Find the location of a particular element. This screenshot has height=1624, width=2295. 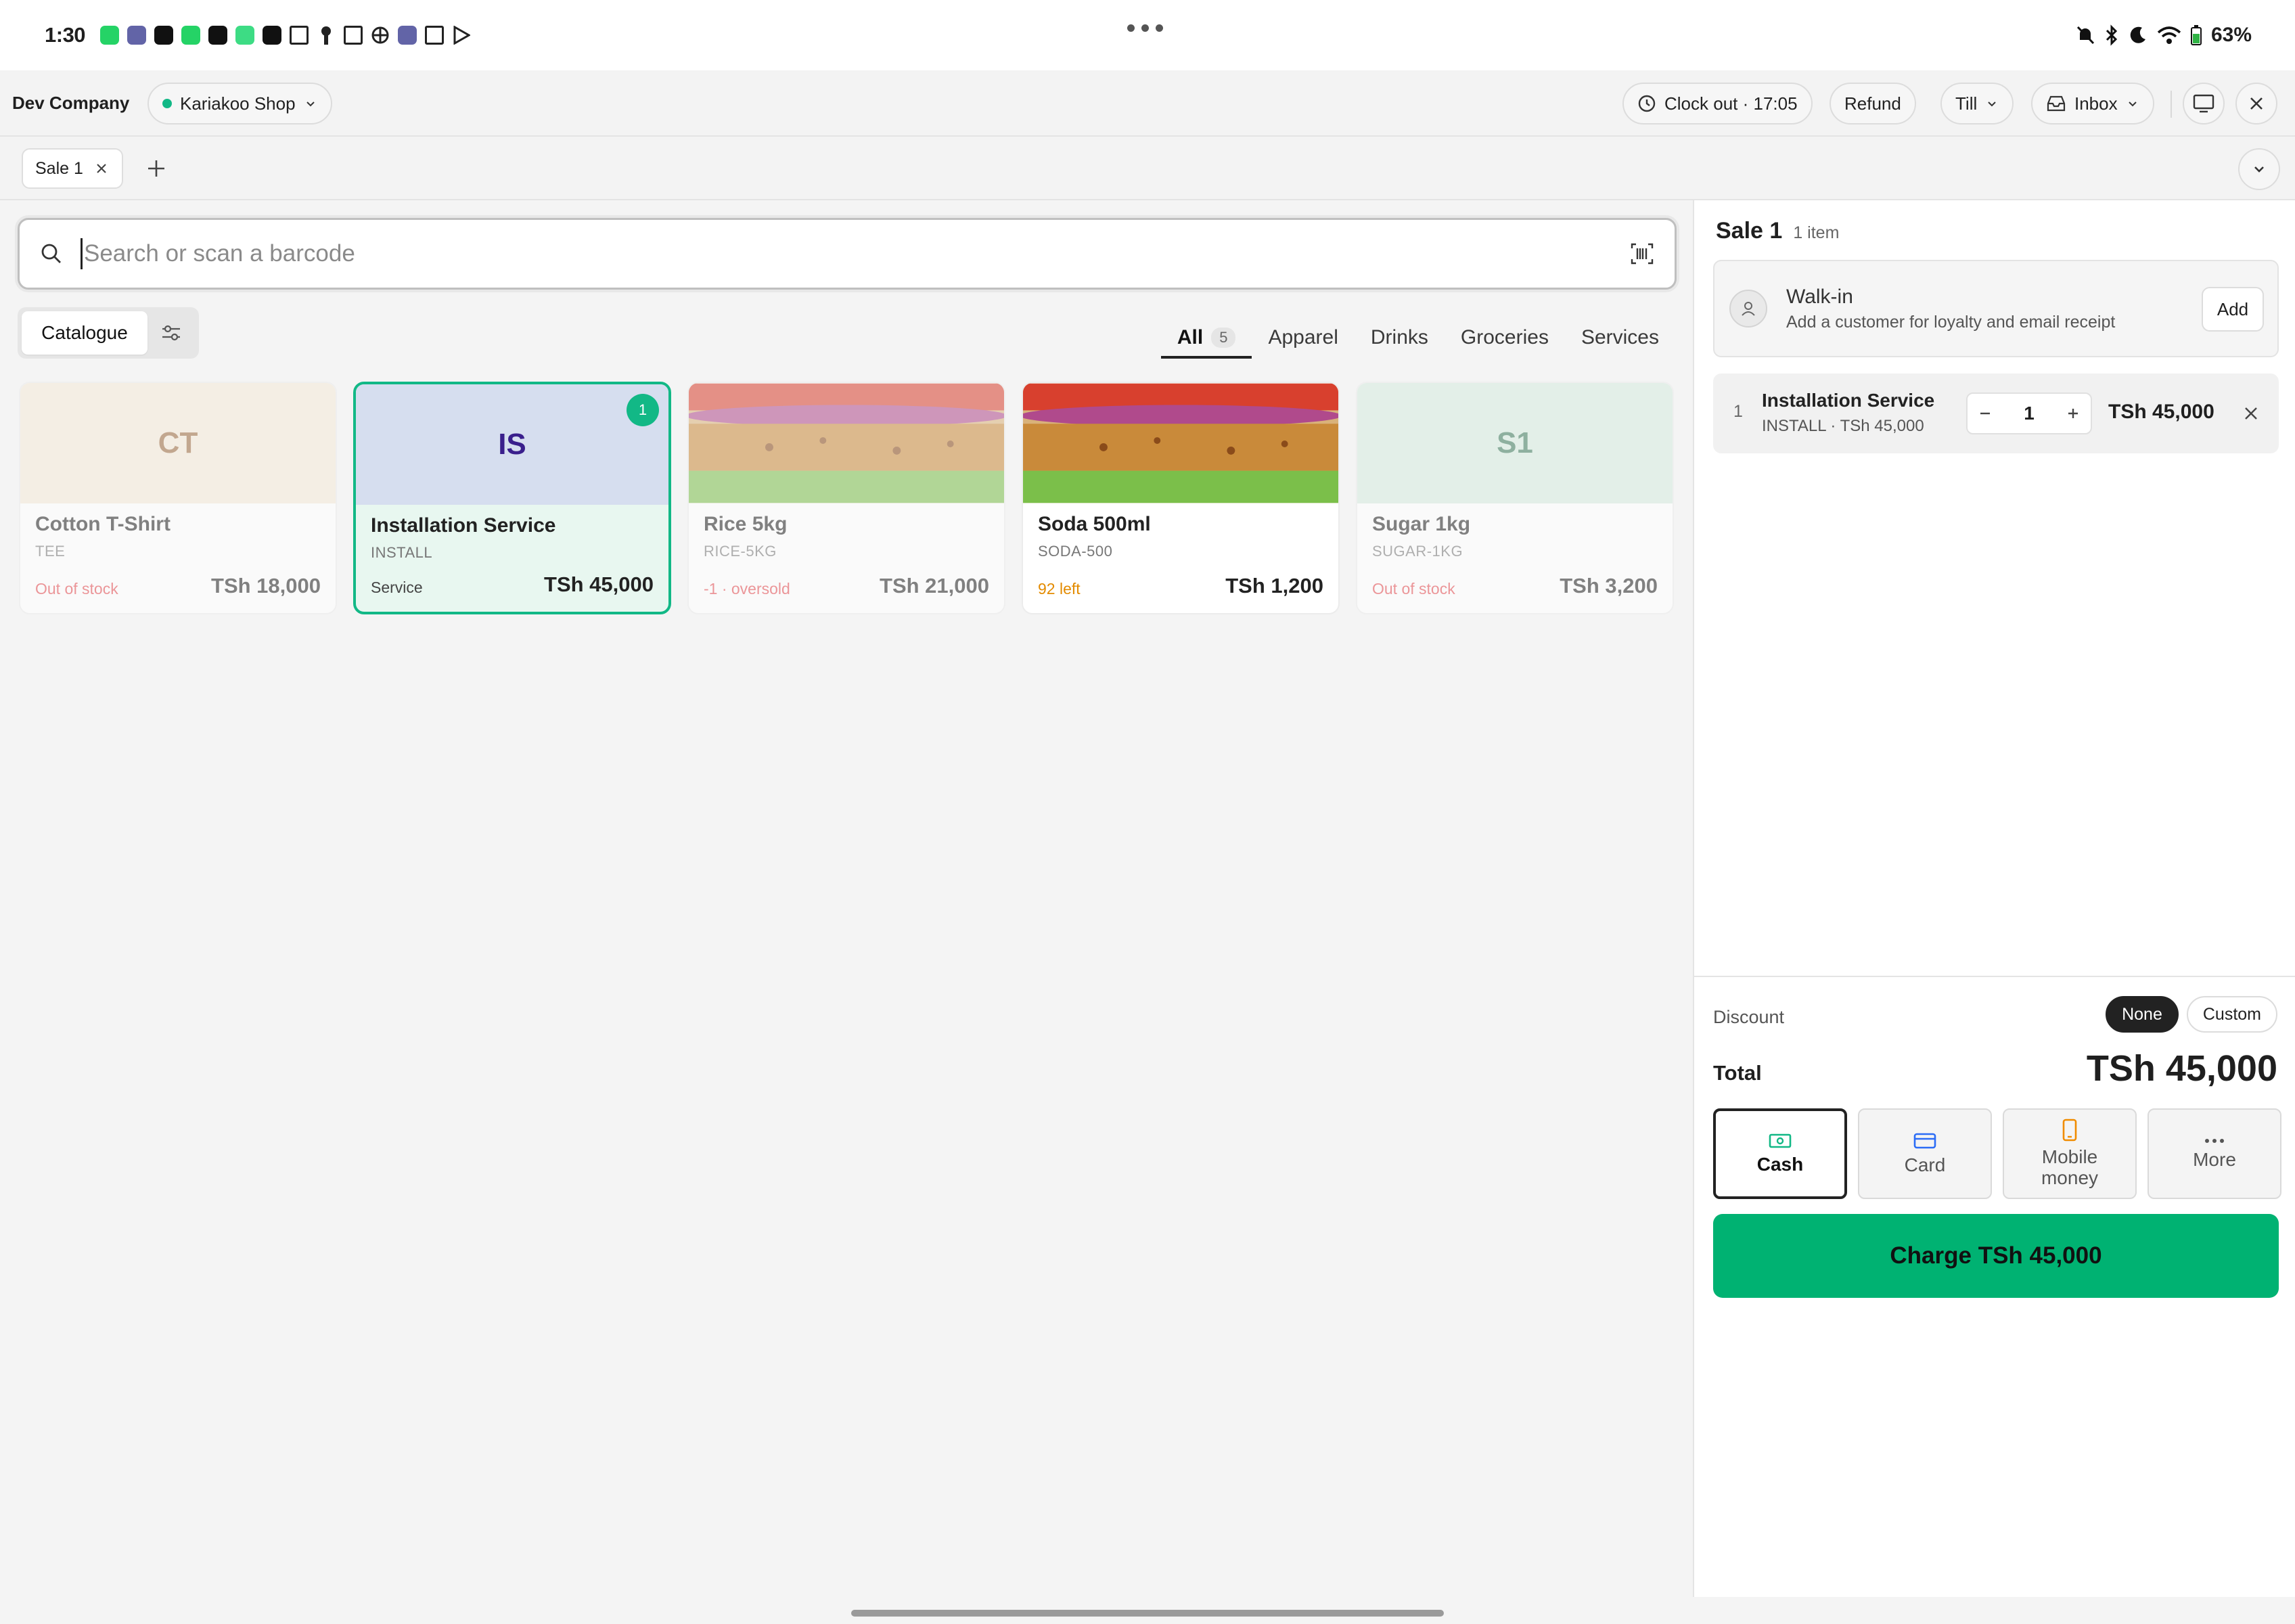

product-sku: INSTALL is located at coordinates (402, 552).